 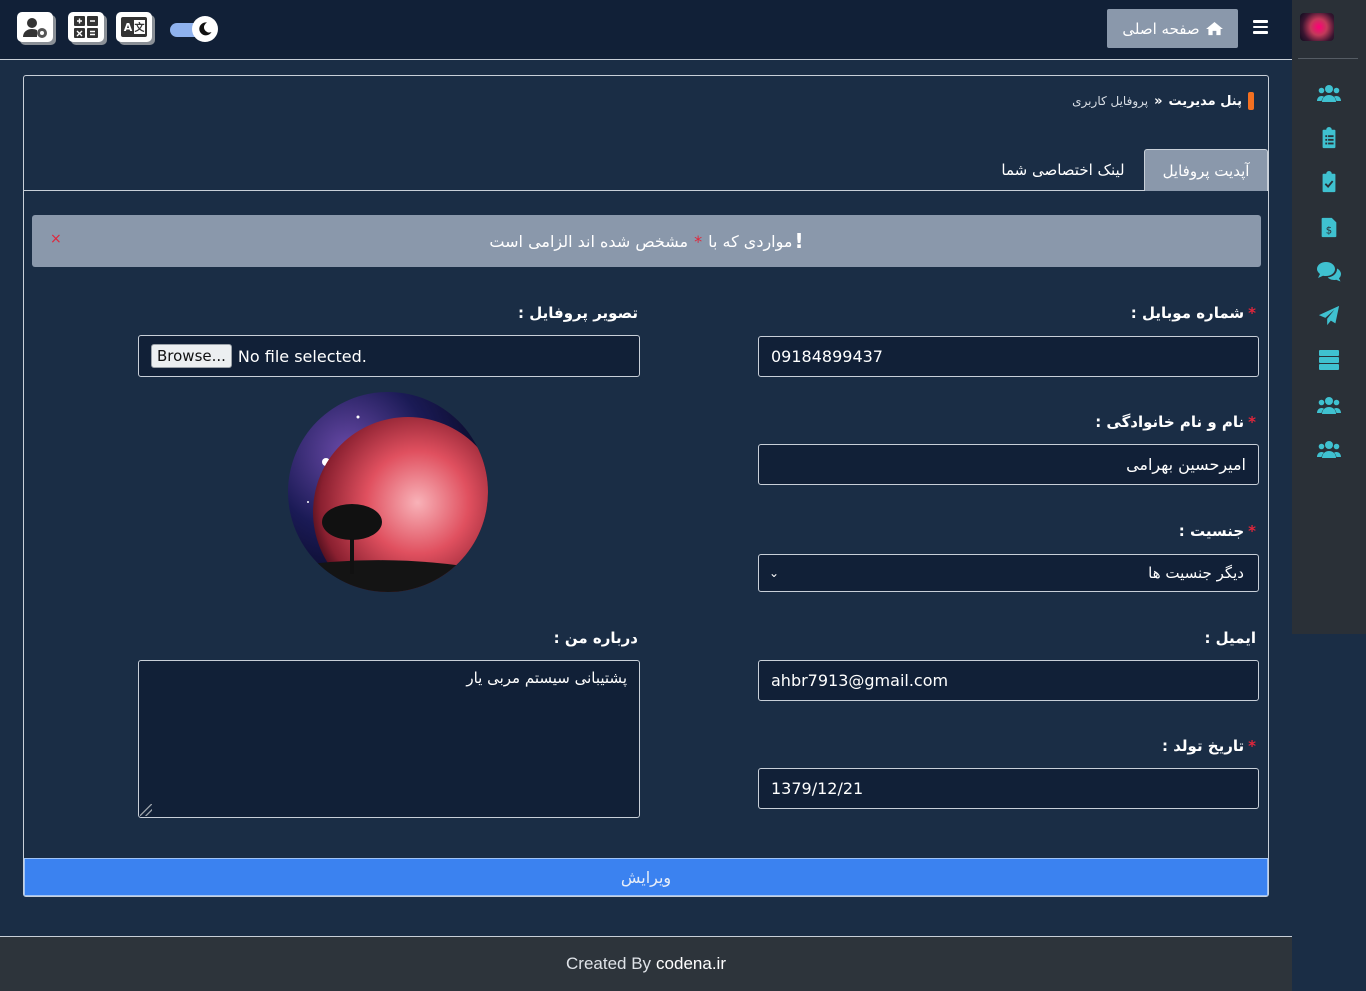 What do you see at coordinates (388, 492) in the screenshot?
I see `profile-avatar` at bounding box center [388, 492].